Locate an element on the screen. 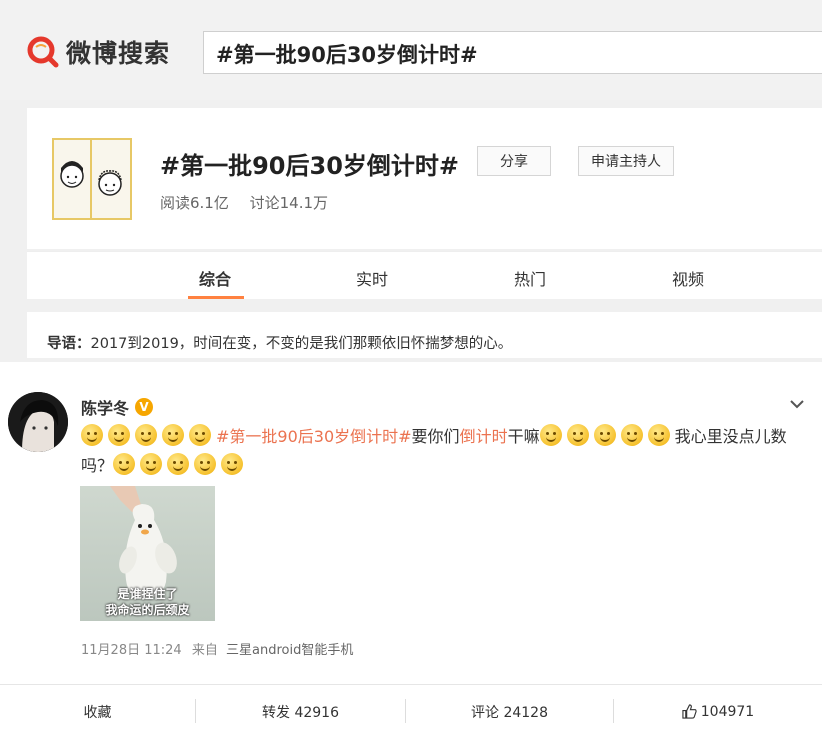 This screenshot has height=737, width=822. image-caption-line: 是谁捏住了 is located at coordinates (147, 594).